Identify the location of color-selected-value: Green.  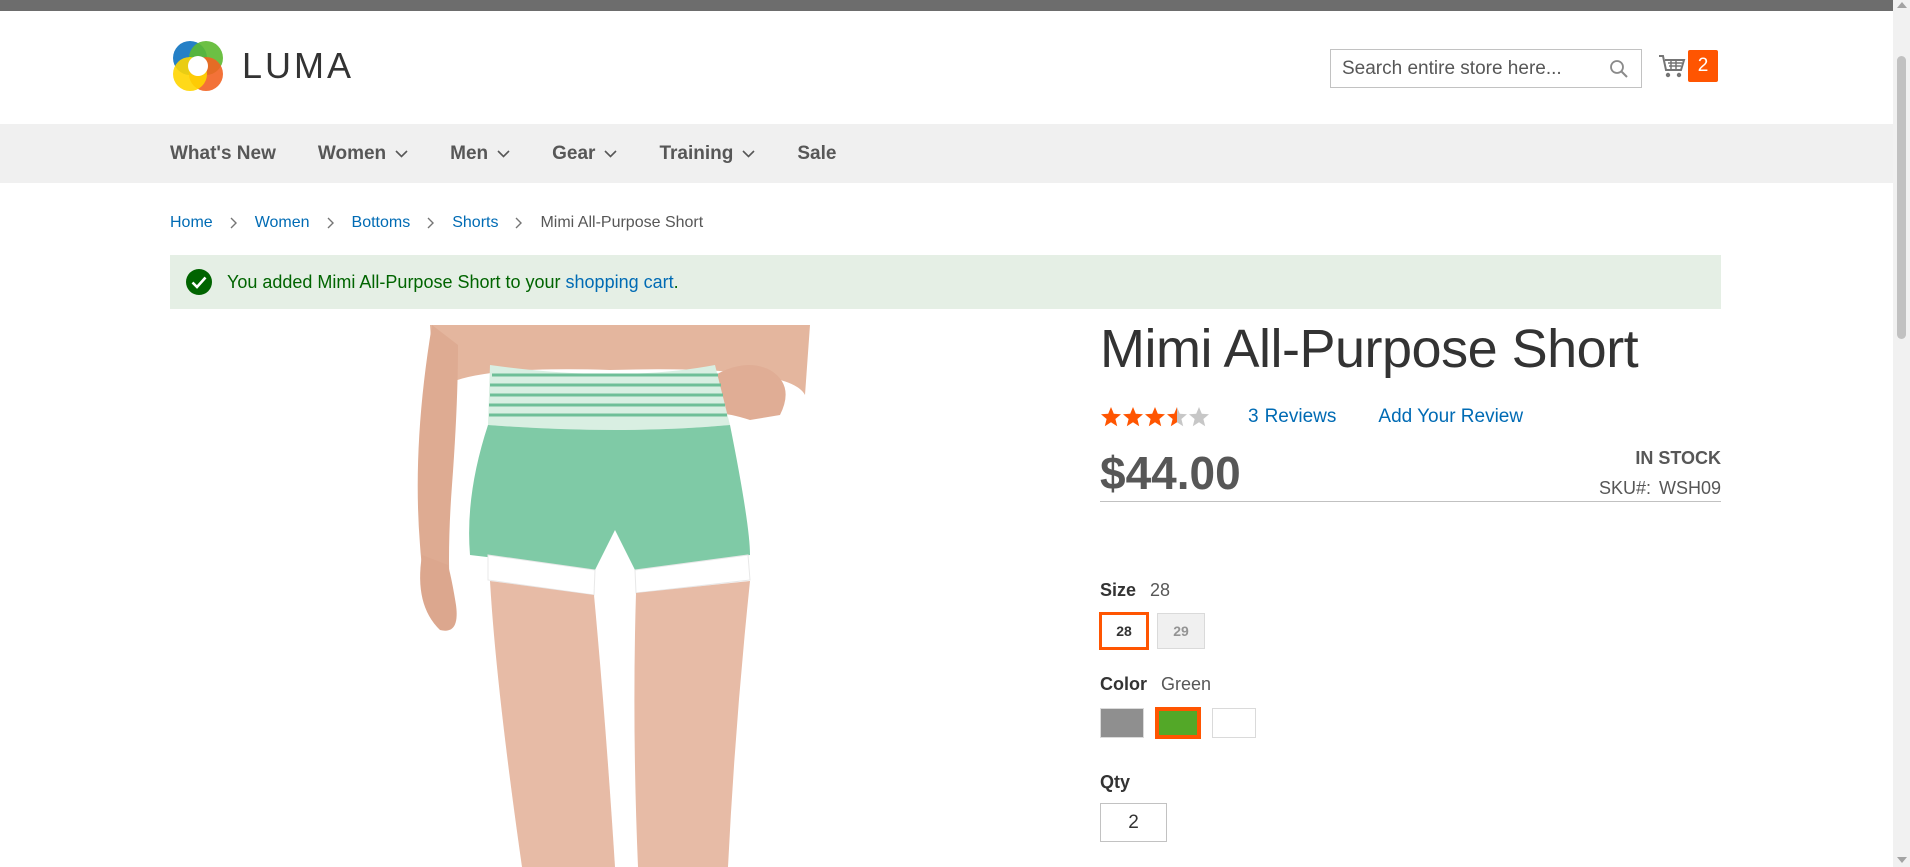
(1186, 684).